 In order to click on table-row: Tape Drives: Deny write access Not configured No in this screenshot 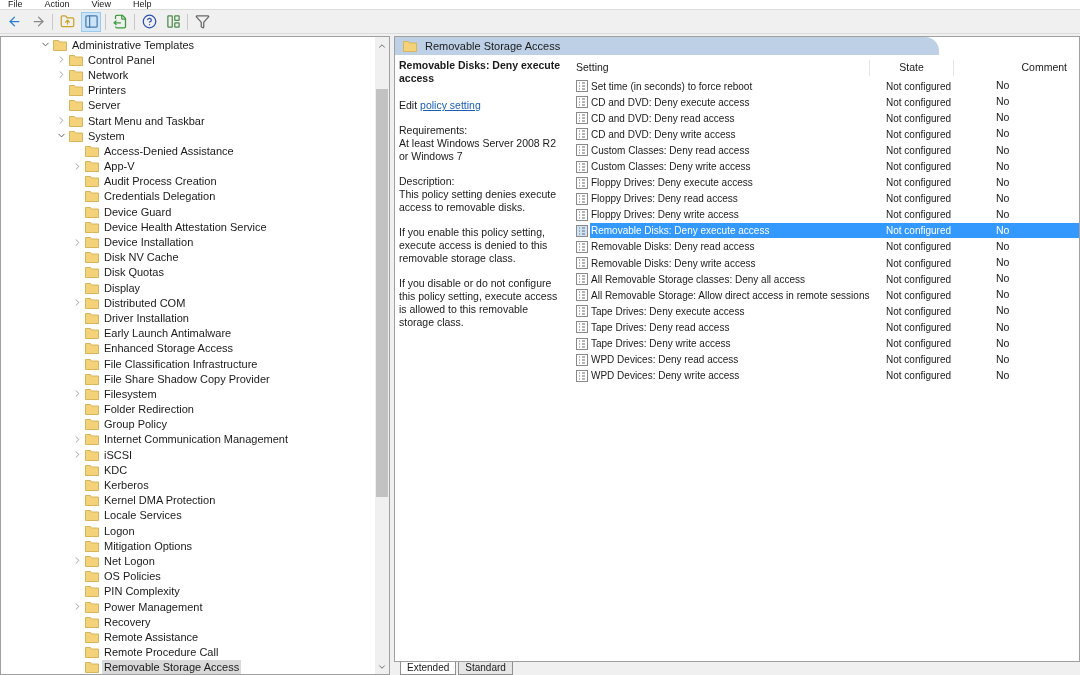, I will do `click(834, 344)`.